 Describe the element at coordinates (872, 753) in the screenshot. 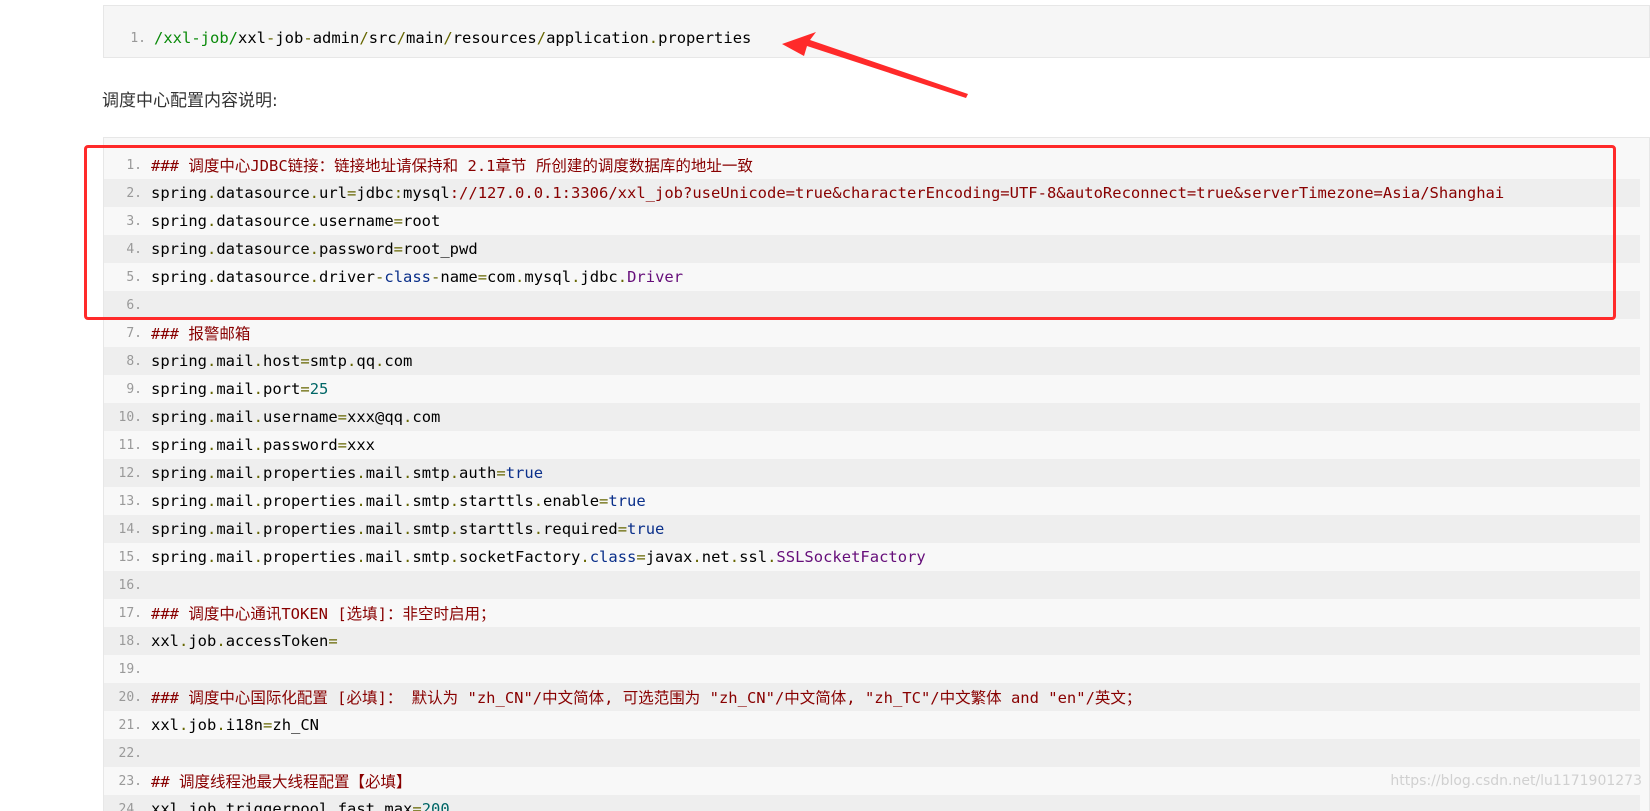

I see `code-line: 22.` at that location.